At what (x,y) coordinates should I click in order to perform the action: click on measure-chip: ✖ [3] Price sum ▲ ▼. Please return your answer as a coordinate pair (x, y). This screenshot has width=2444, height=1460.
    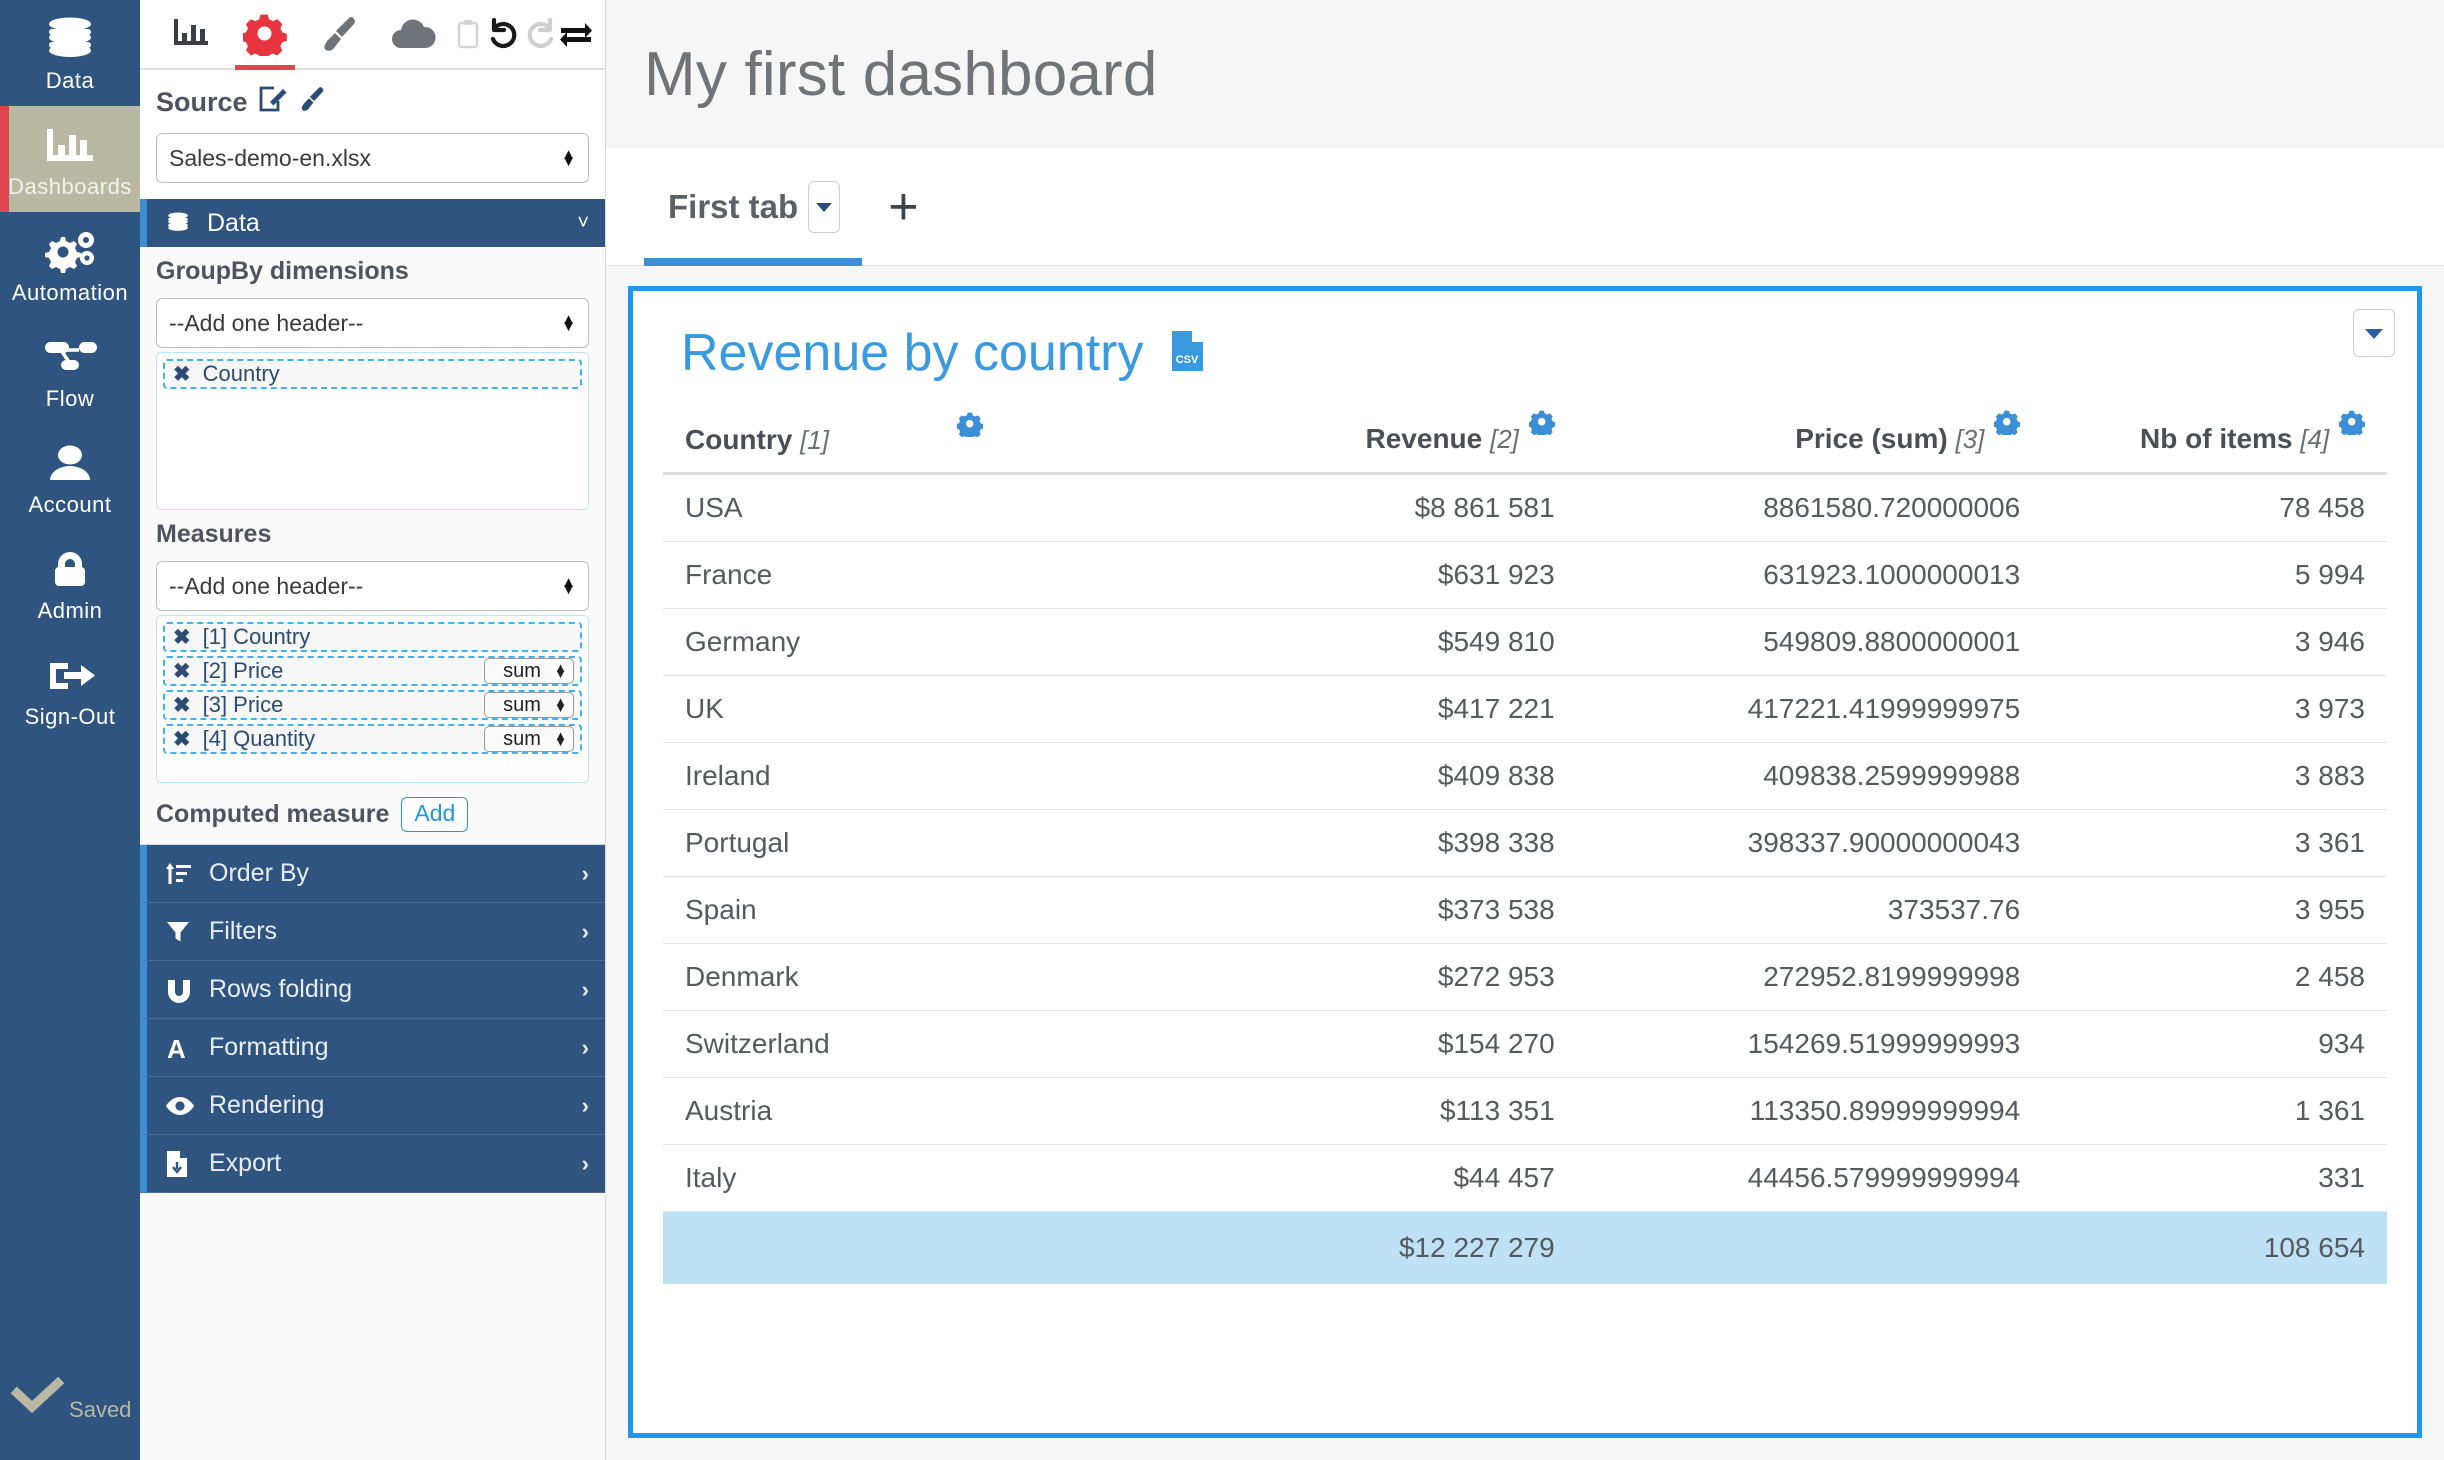
    Looking at the image, I should click on (372, 705).